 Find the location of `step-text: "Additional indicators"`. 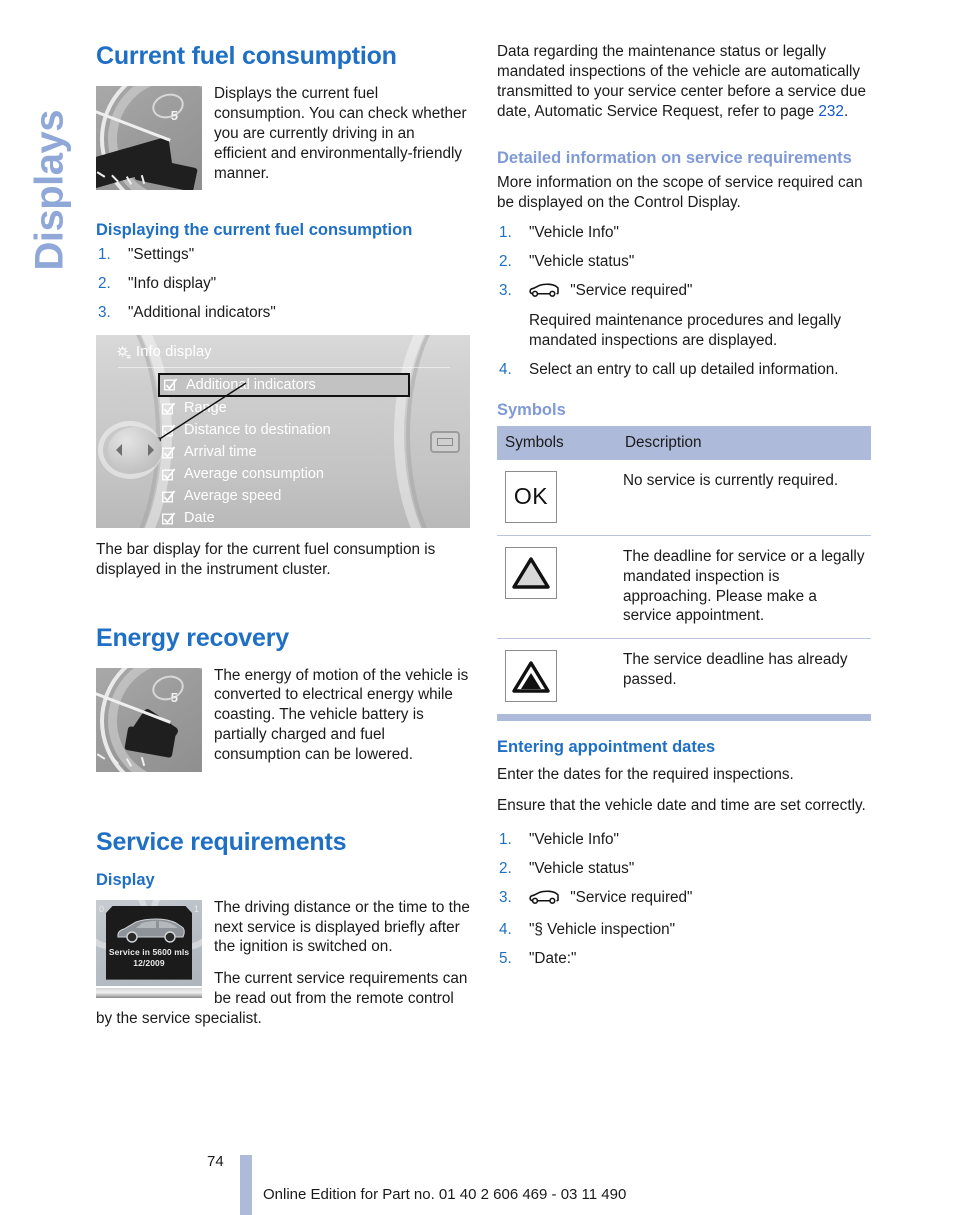

step-text: "Additional indicators" is located at coordinates (202, 312).